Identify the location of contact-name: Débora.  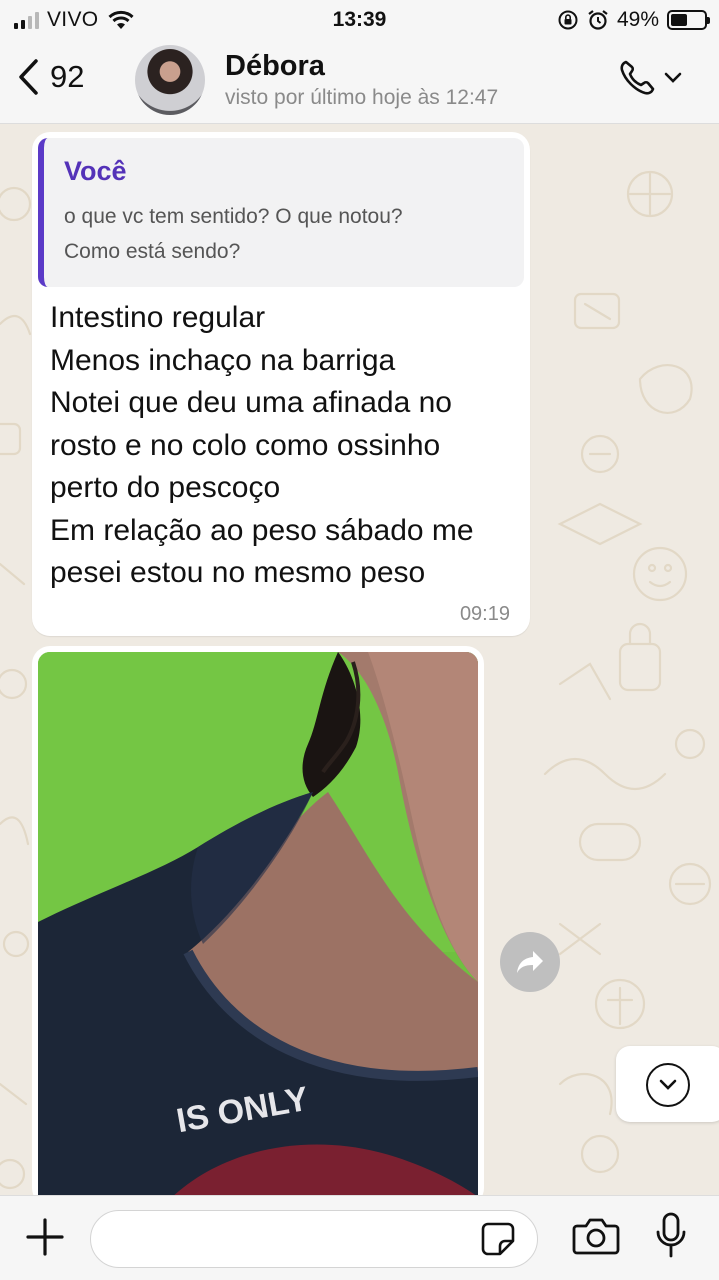
(275, 66).